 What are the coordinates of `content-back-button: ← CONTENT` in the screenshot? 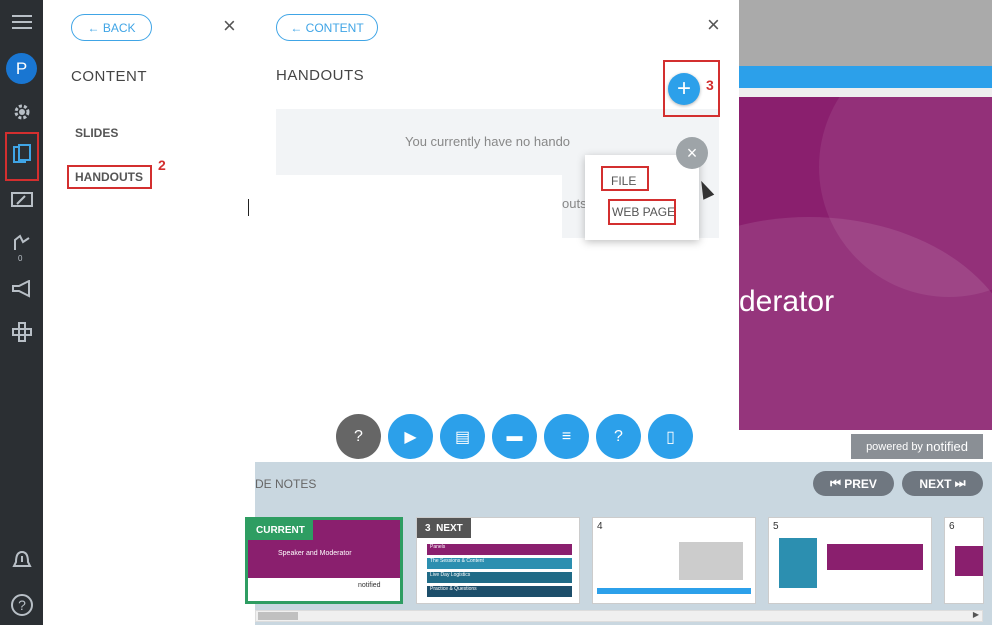 It's located at (327, 27).